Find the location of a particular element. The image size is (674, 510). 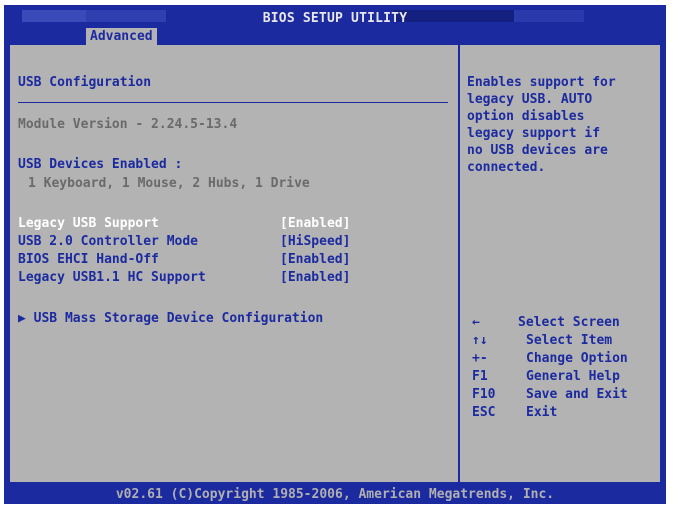

devices-value: 1 Keyboard, 1 Mouse, 2 Hubs, 1 Drive is located at coordinates (169, 183).